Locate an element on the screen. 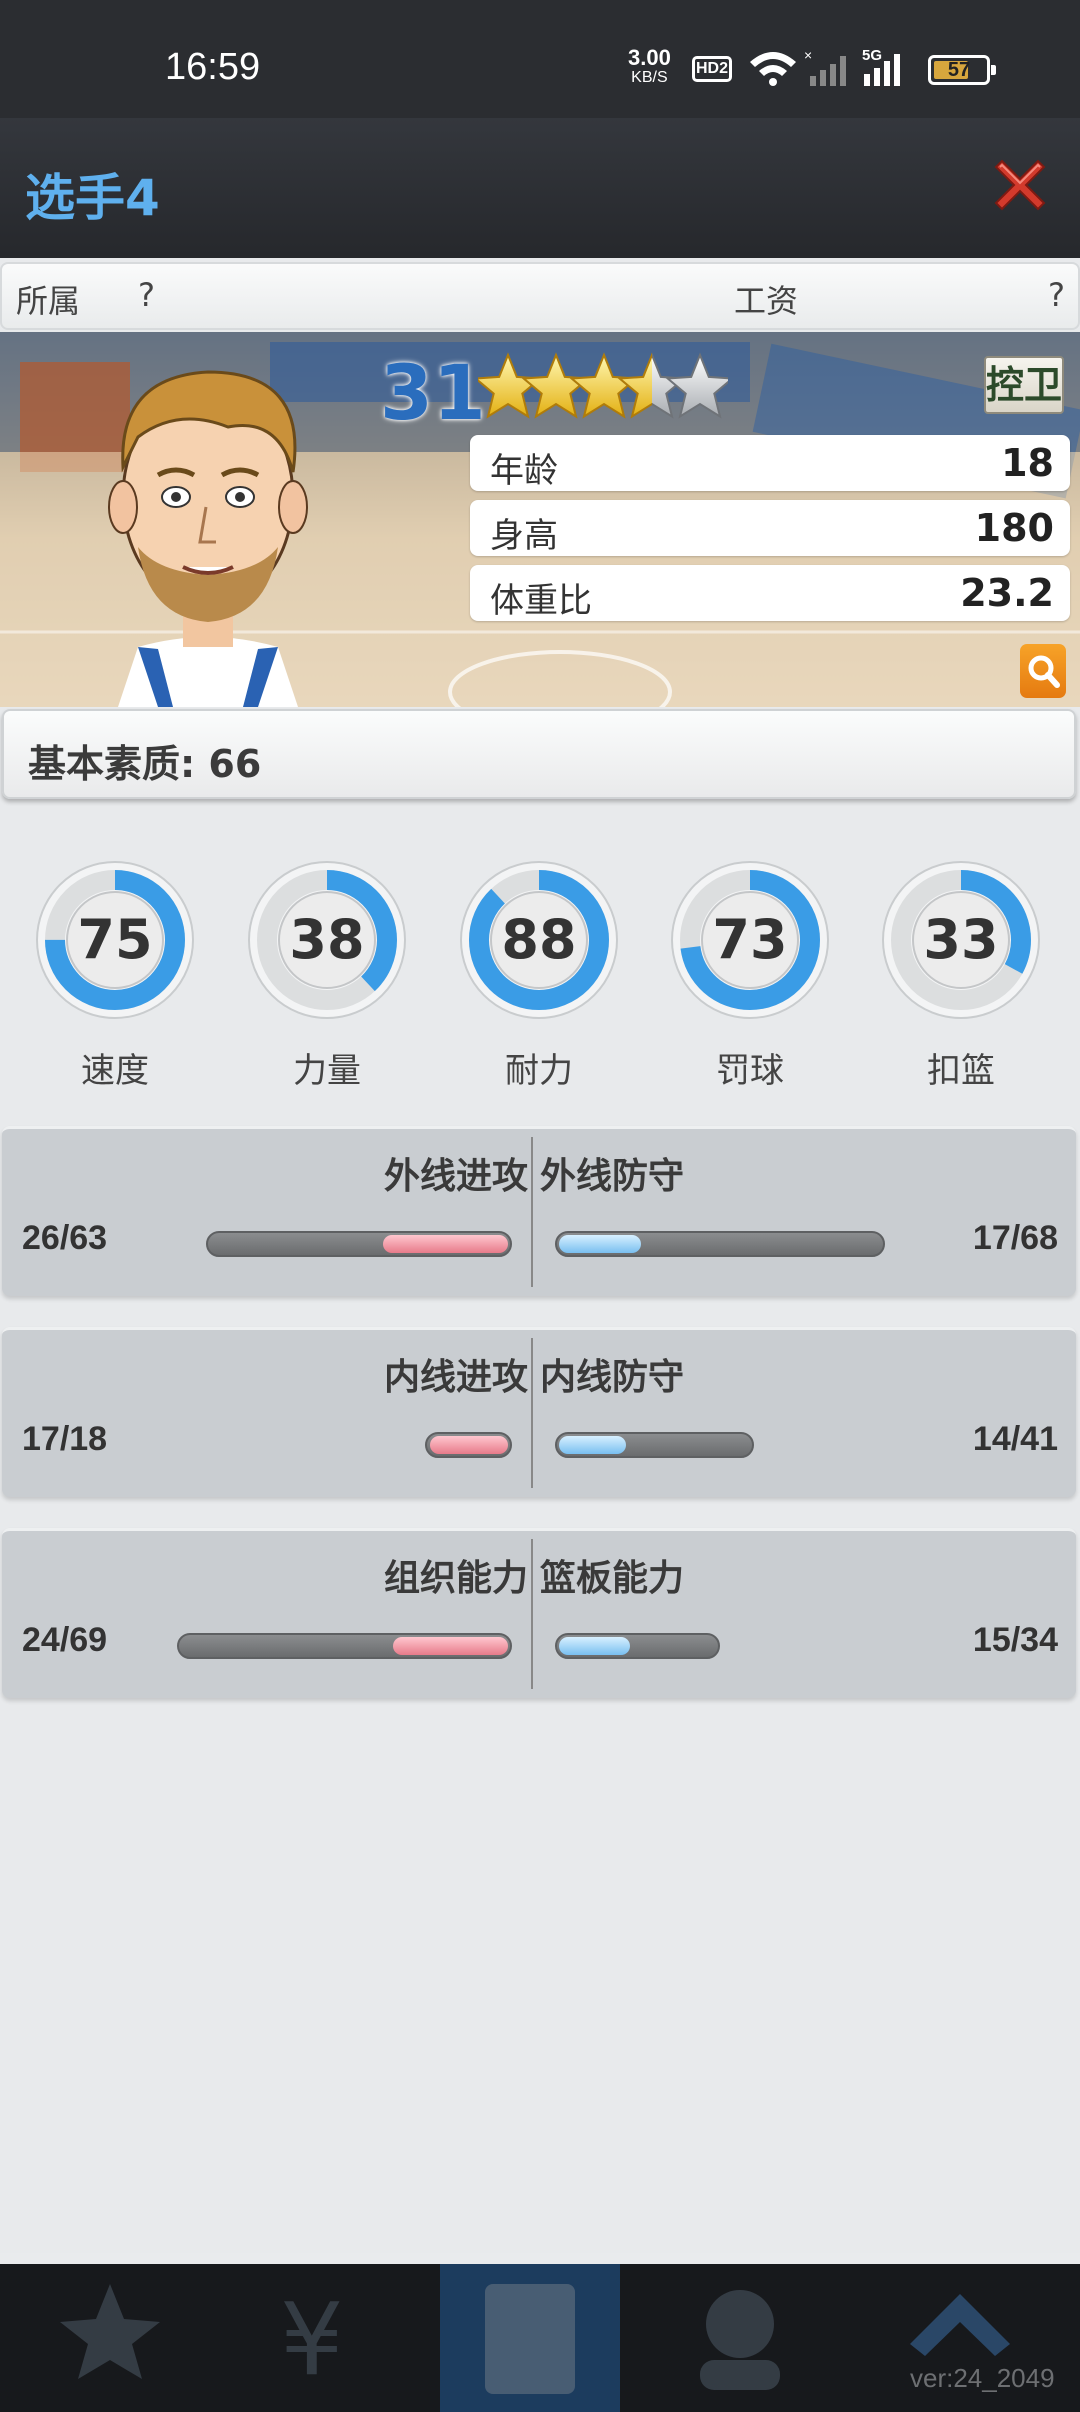  attribute-label: 扣篮 is located at coordinates (961, 1071).